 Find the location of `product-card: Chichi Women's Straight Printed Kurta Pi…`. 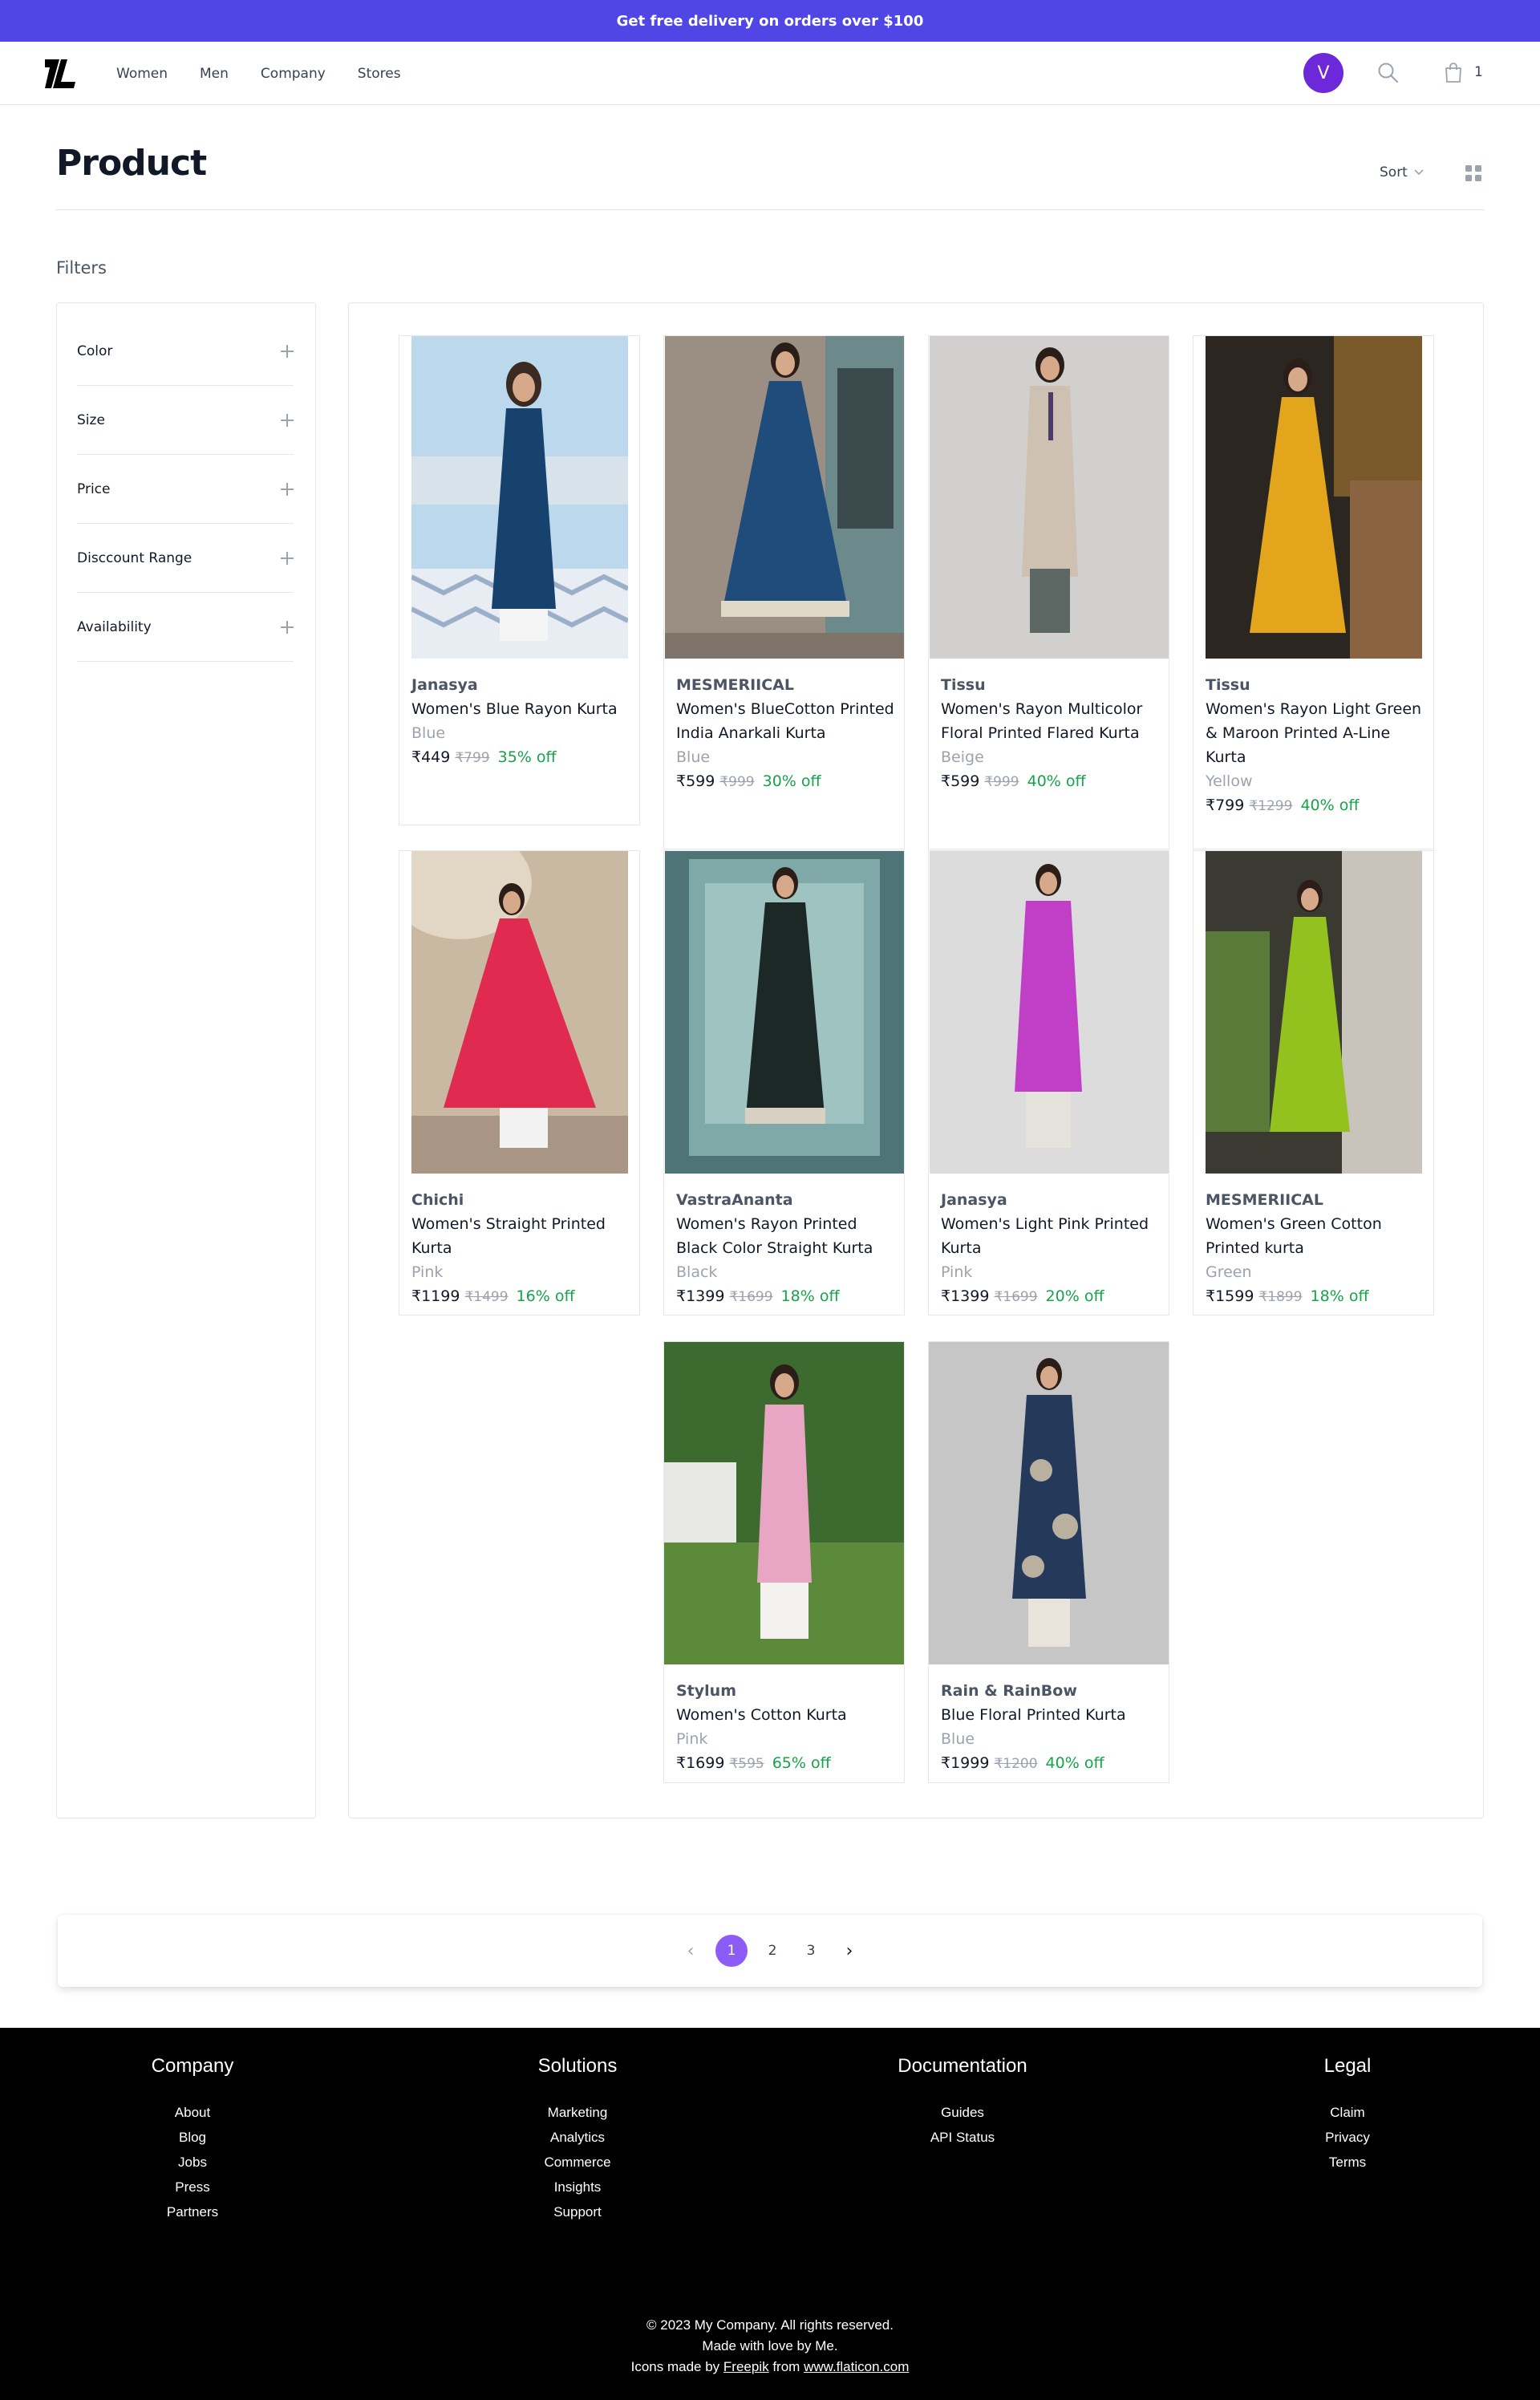

product-card: Chichi Women's Straight Printed Kurta Pi… is located at coordinates (519, 1083).